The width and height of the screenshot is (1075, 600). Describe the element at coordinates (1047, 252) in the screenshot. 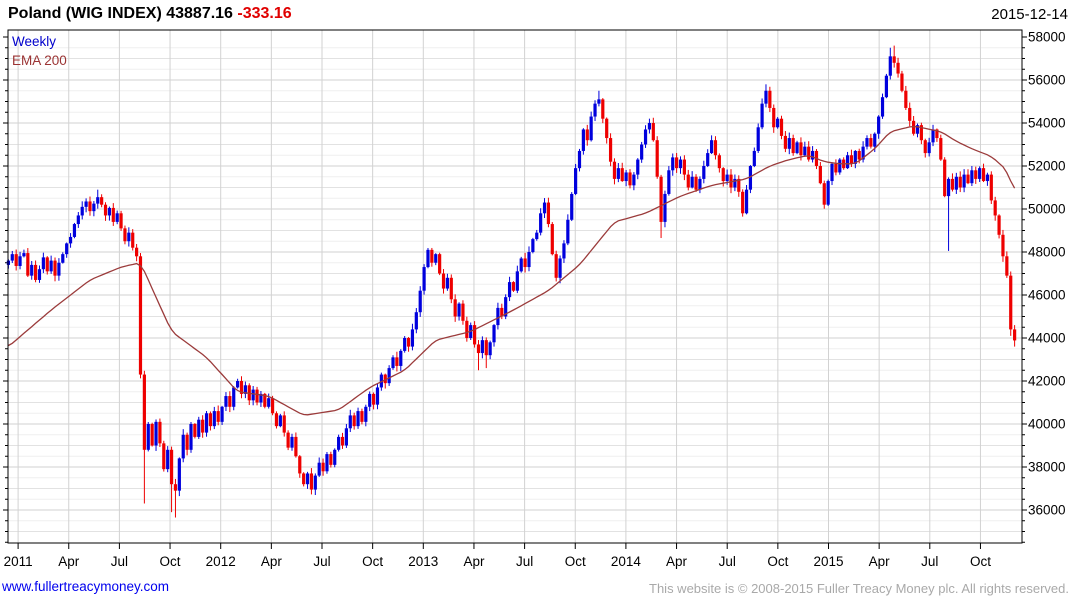

I see `y-axis-label: 48000` at that location.